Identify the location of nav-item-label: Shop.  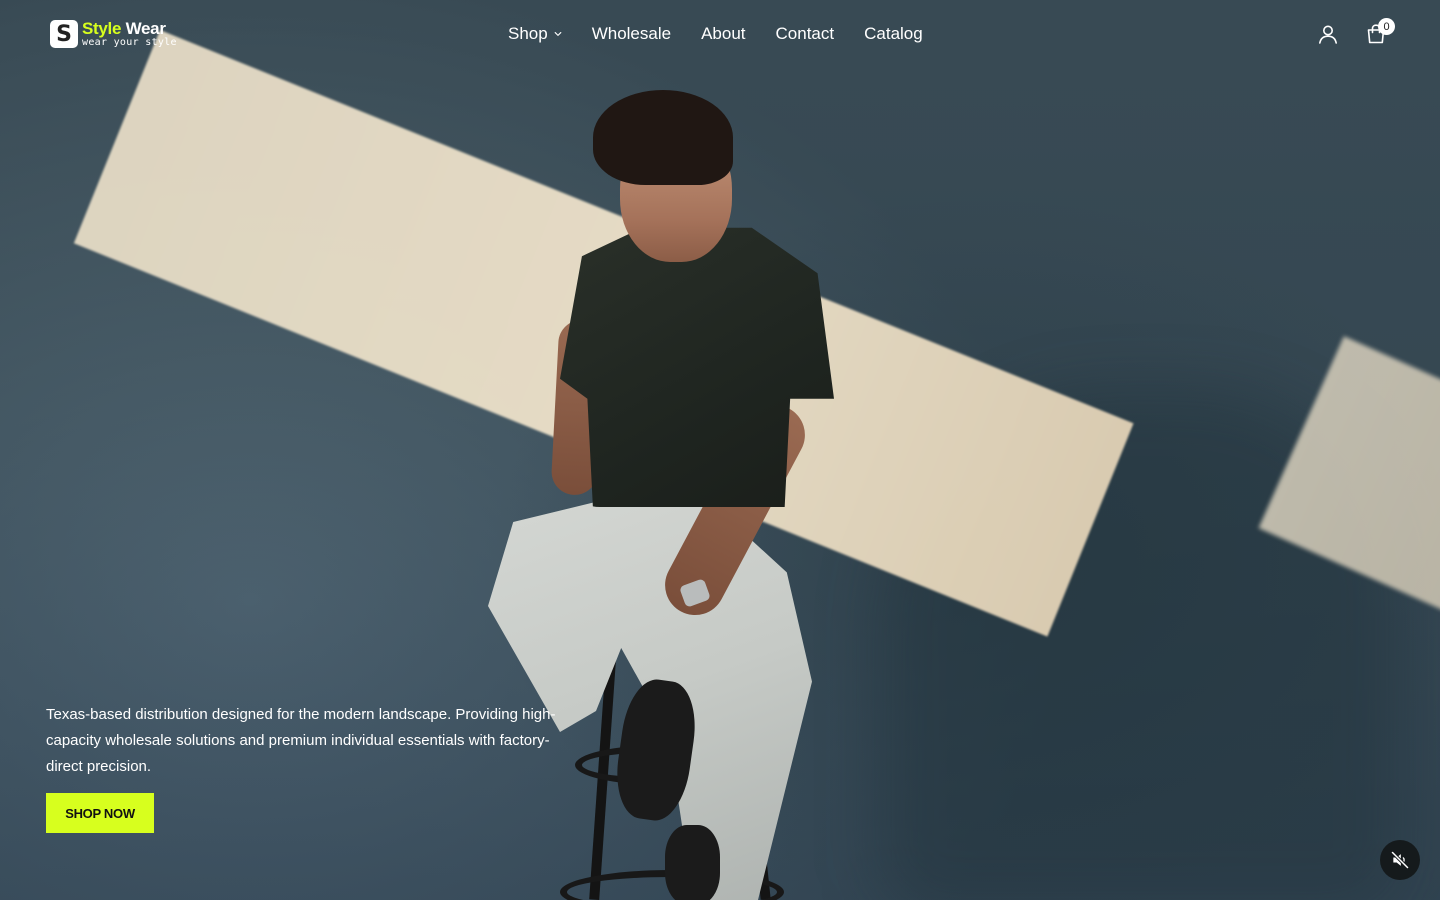
(528, 33).